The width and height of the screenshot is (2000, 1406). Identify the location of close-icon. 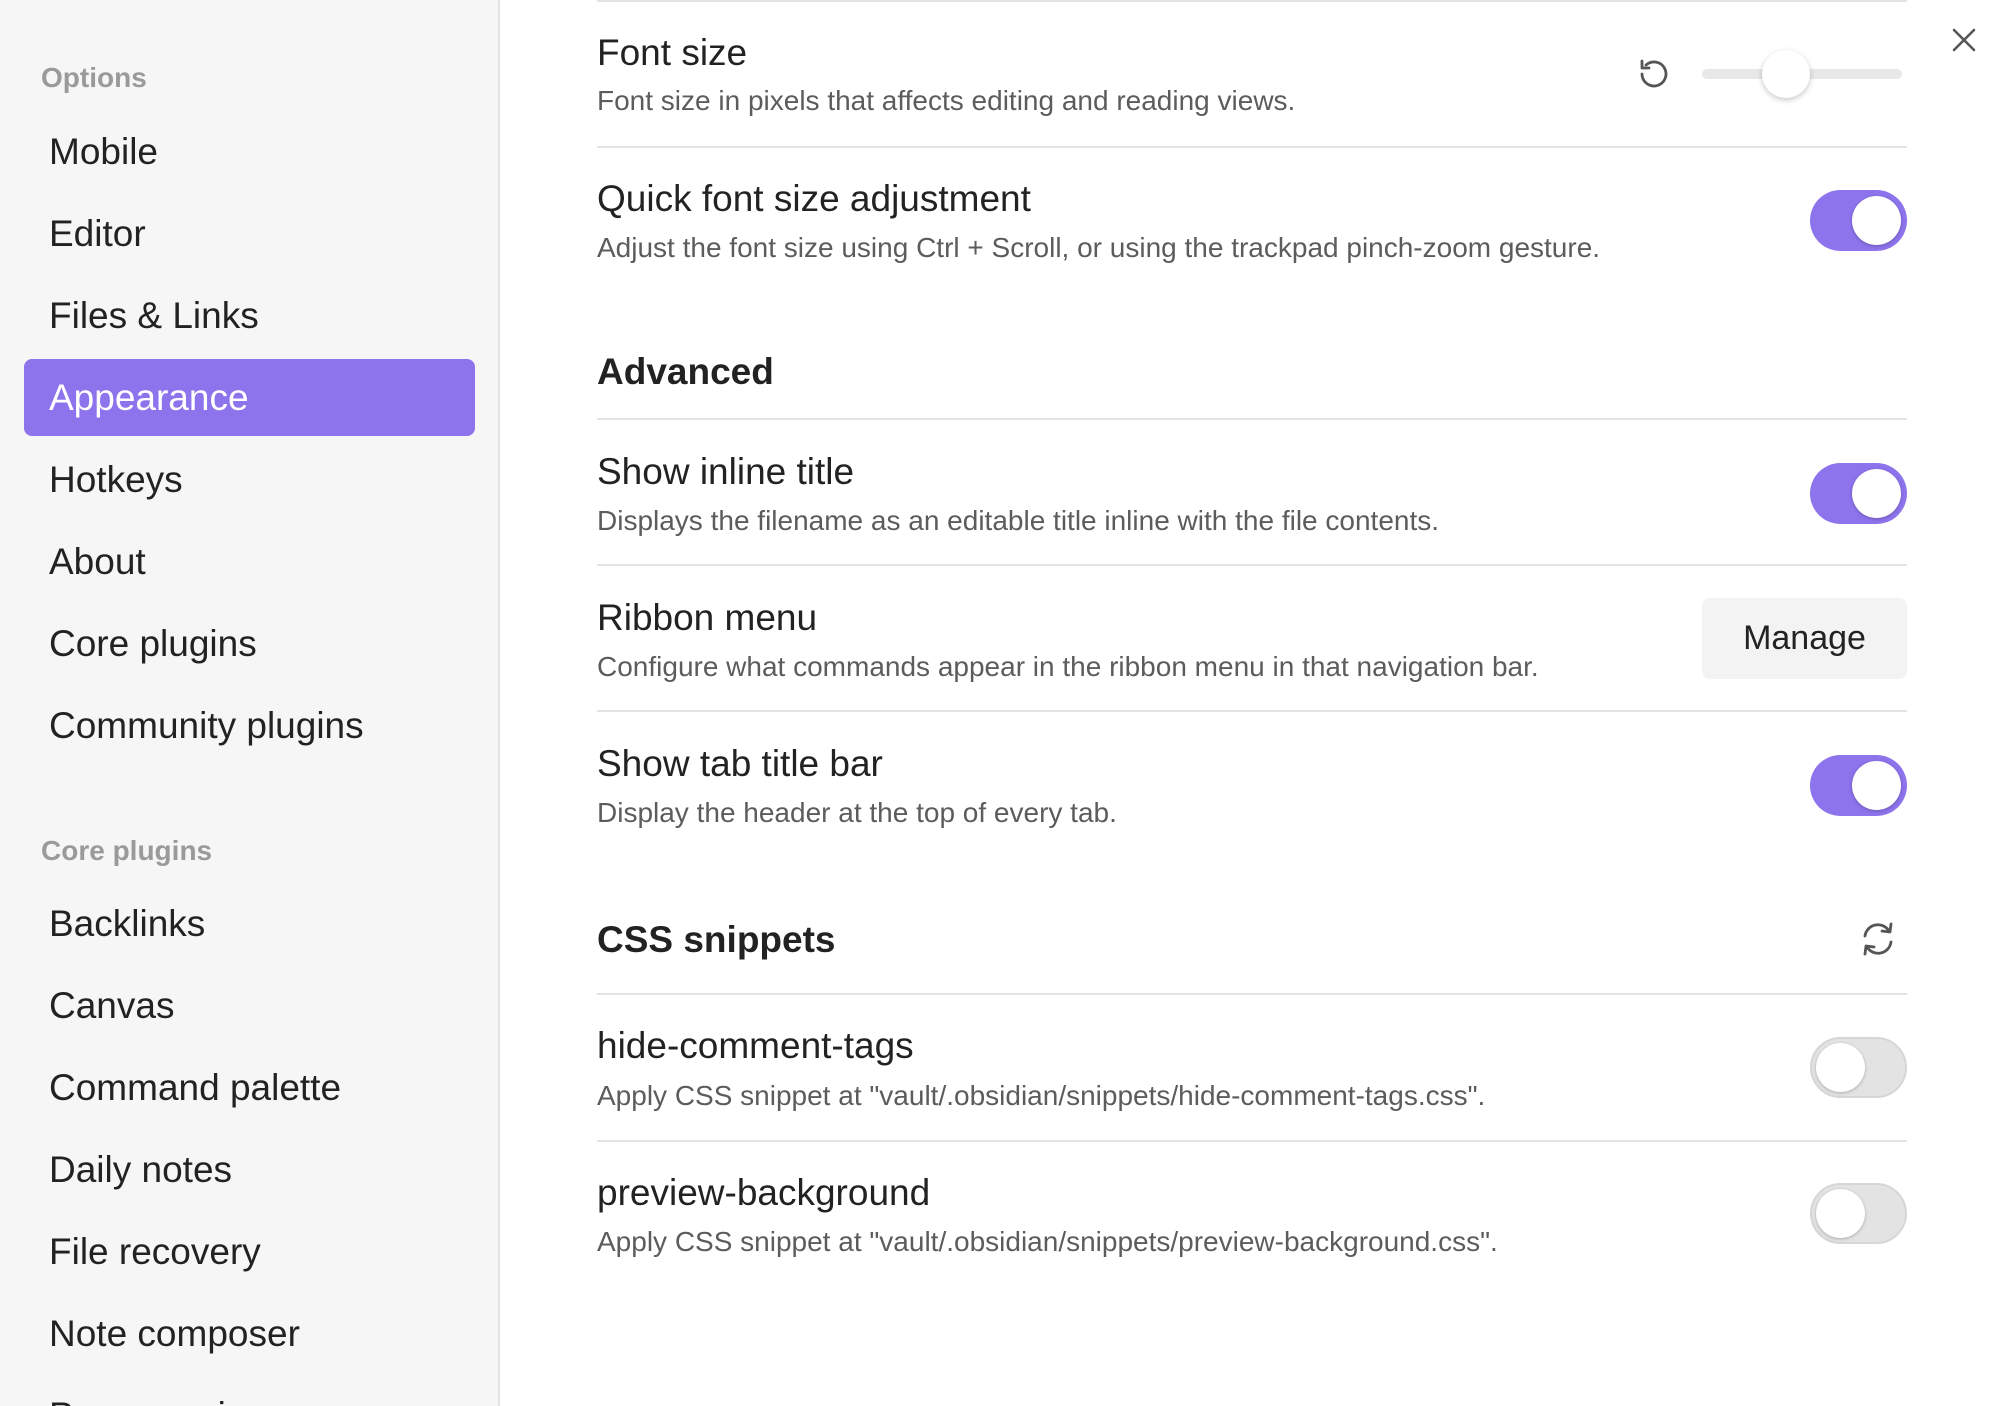
(1964, 40).